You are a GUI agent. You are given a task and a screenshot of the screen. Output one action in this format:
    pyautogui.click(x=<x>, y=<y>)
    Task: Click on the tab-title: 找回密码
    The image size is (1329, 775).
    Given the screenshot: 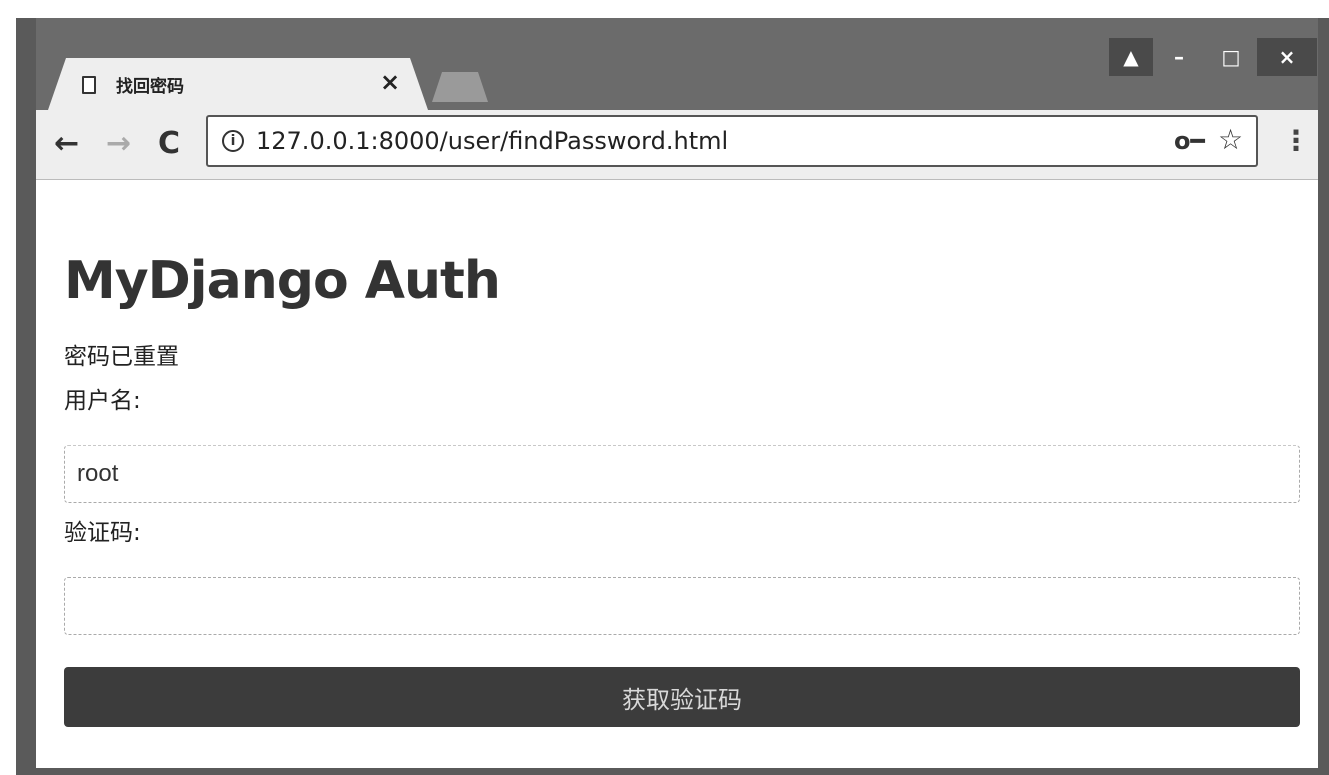 What is the action you would take?
    pyautogui.click(x=150, y=87)
    